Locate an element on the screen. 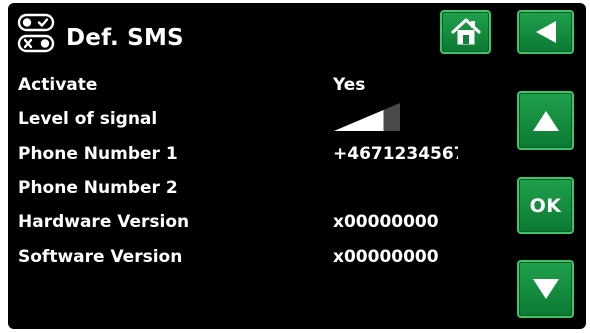  back-button is located at coordinates (545, 32).